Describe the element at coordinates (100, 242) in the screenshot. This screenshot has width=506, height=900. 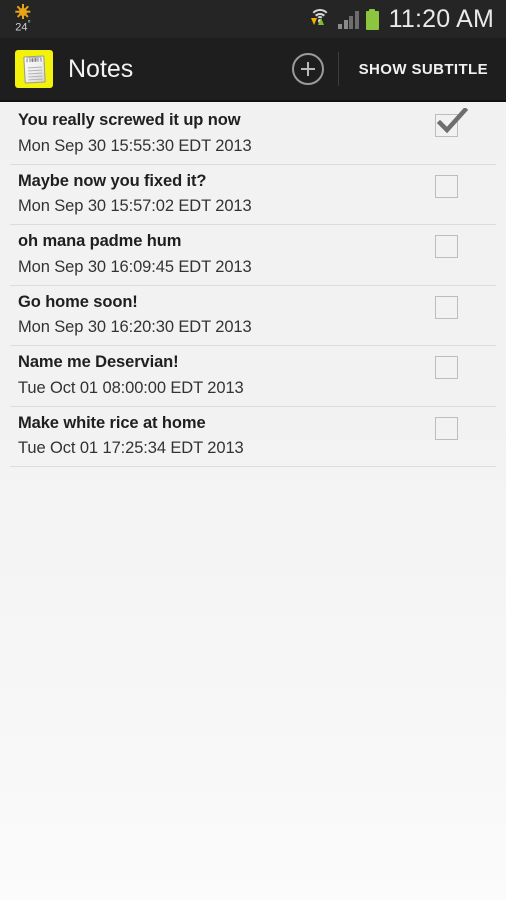
I see `note-title: oh mana padme hum` at that location.